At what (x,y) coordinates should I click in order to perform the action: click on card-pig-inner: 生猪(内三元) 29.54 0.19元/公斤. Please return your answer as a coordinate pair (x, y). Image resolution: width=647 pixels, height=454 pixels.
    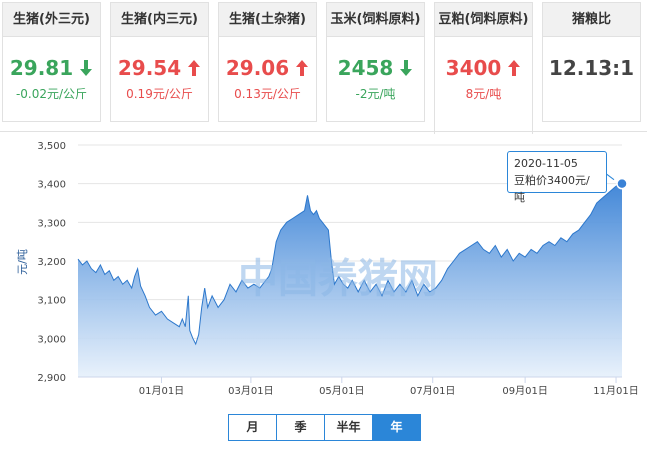
    Looking at the image, I should click on (159, 62).